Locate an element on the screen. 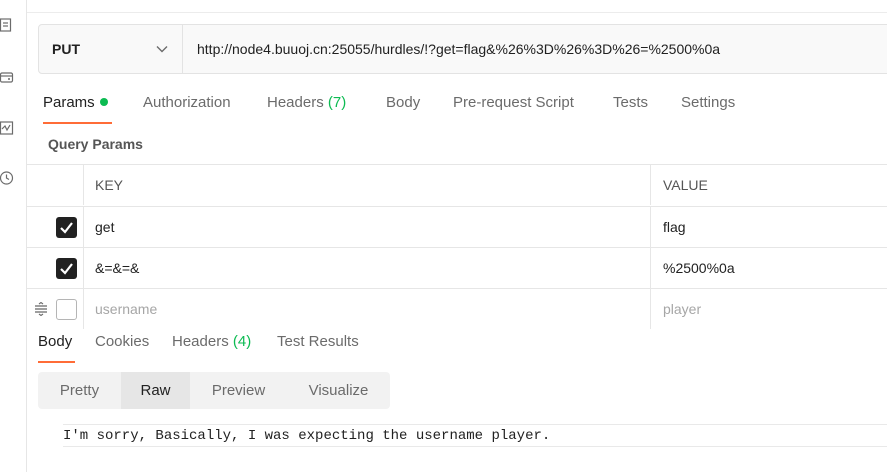  tab-pre-request-script: Pre-request Script is located at coordinates (513, 102).